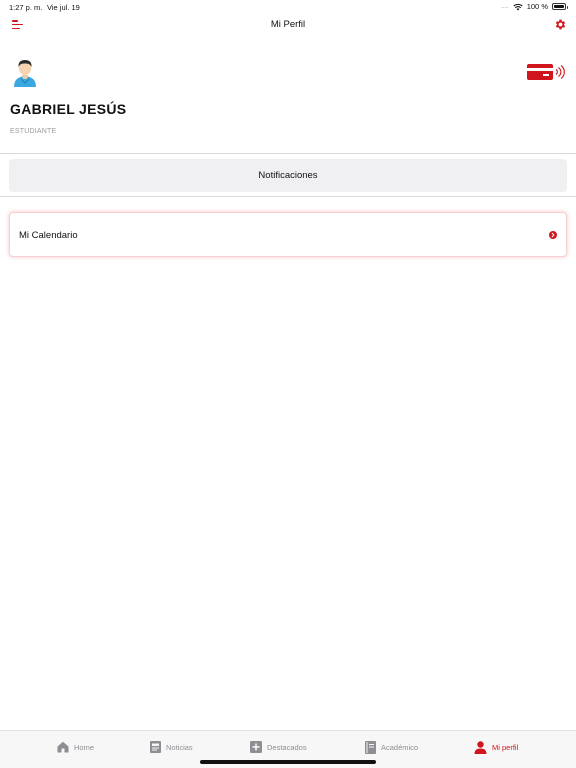 The height and width of the screenshot is (768, 576). I want to click on calendar-menu-item: Mi Calendario, so click(288, 234).